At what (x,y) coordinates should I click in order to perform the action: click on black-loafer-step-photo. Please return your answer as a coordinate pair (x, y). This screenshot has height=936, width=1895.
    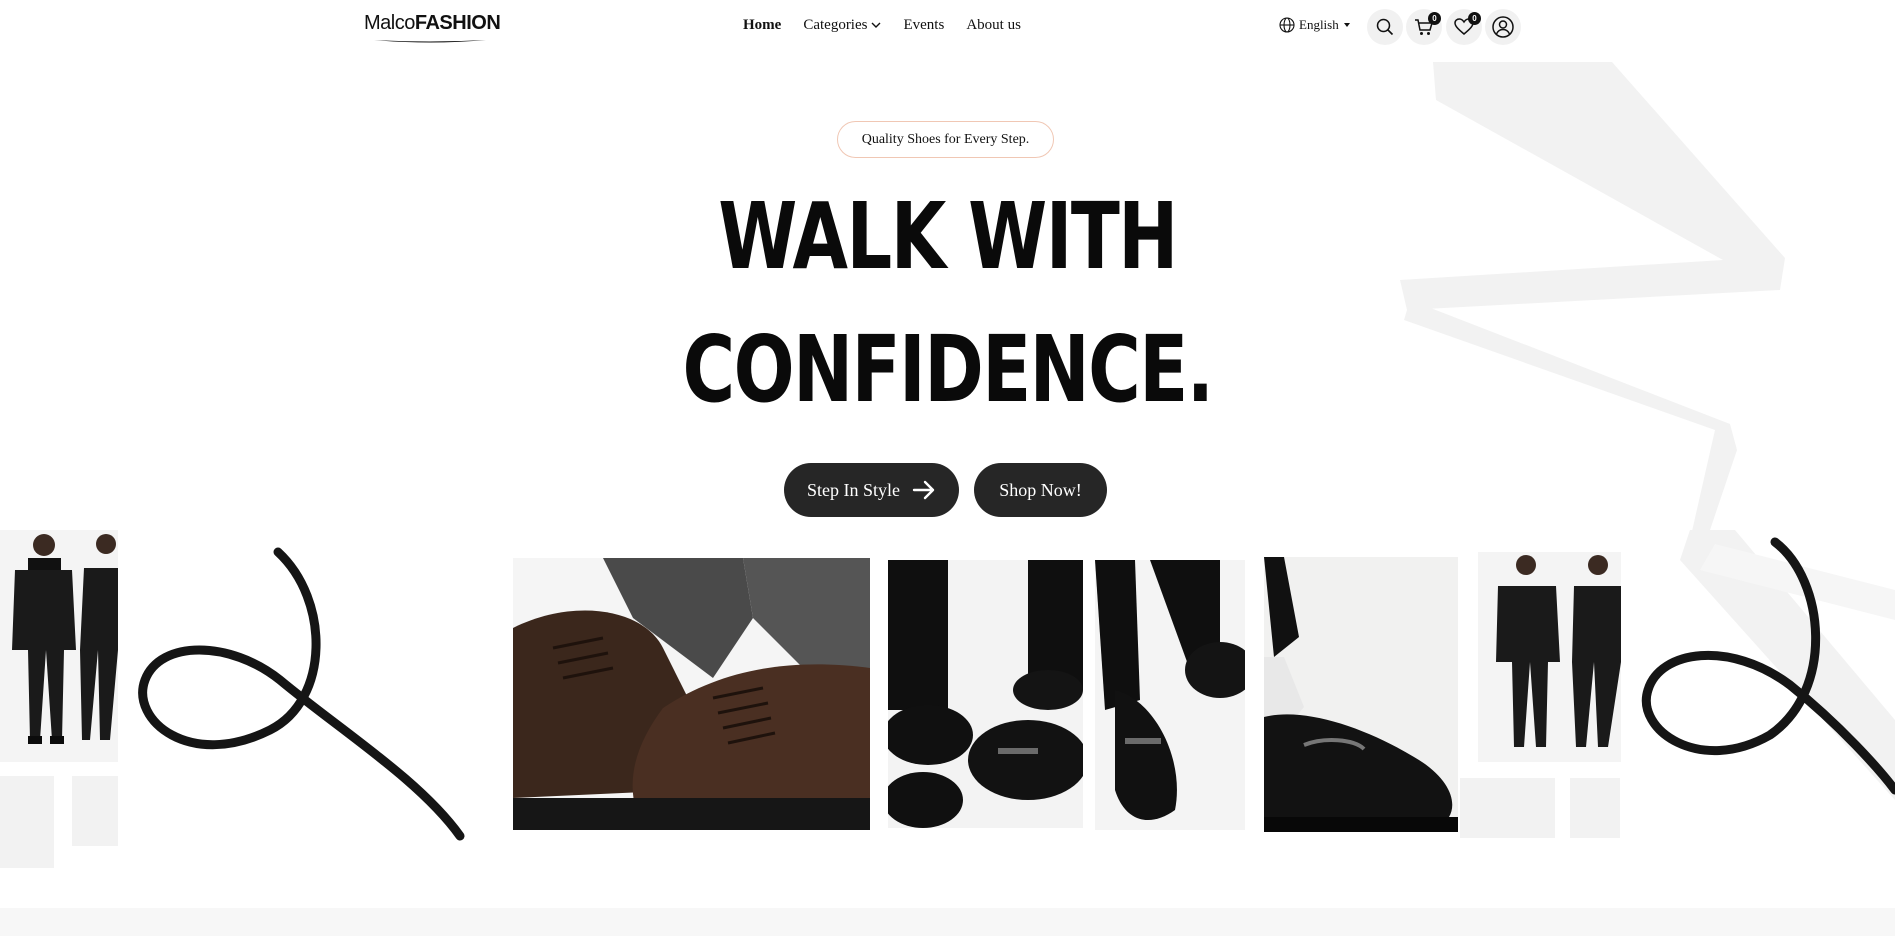
    Looking at the image, I should click on (1170, 695).